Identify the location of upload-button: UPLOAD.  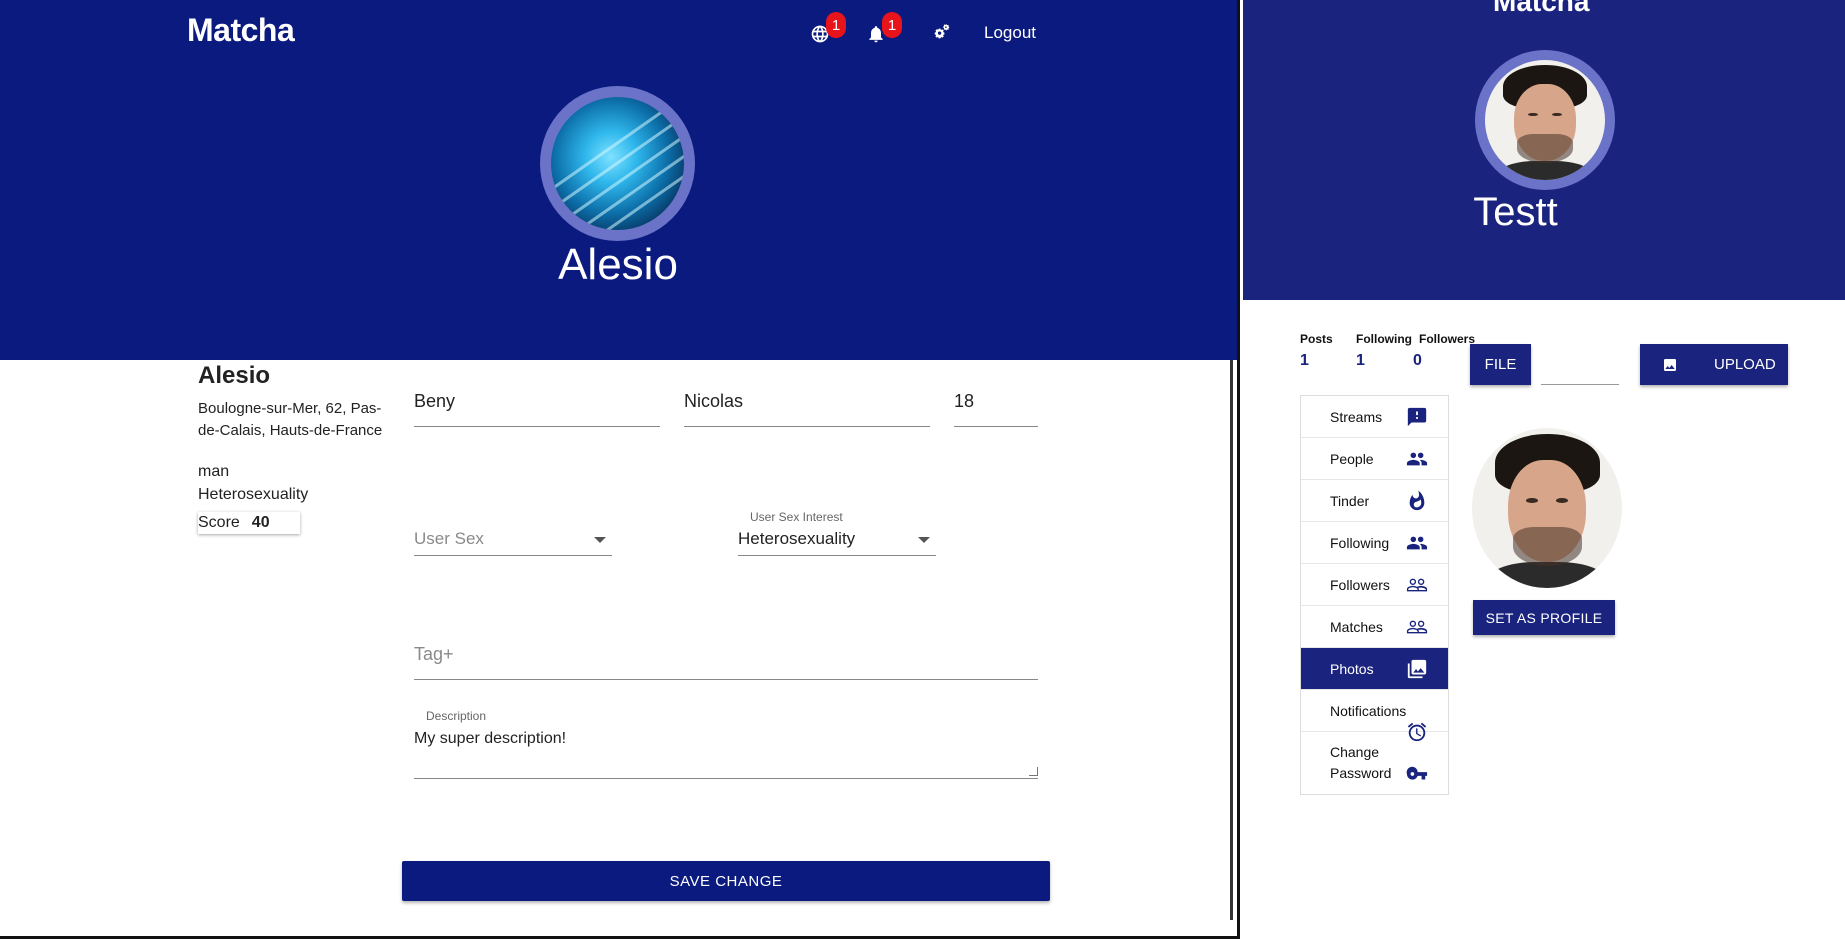
(1714, 364).